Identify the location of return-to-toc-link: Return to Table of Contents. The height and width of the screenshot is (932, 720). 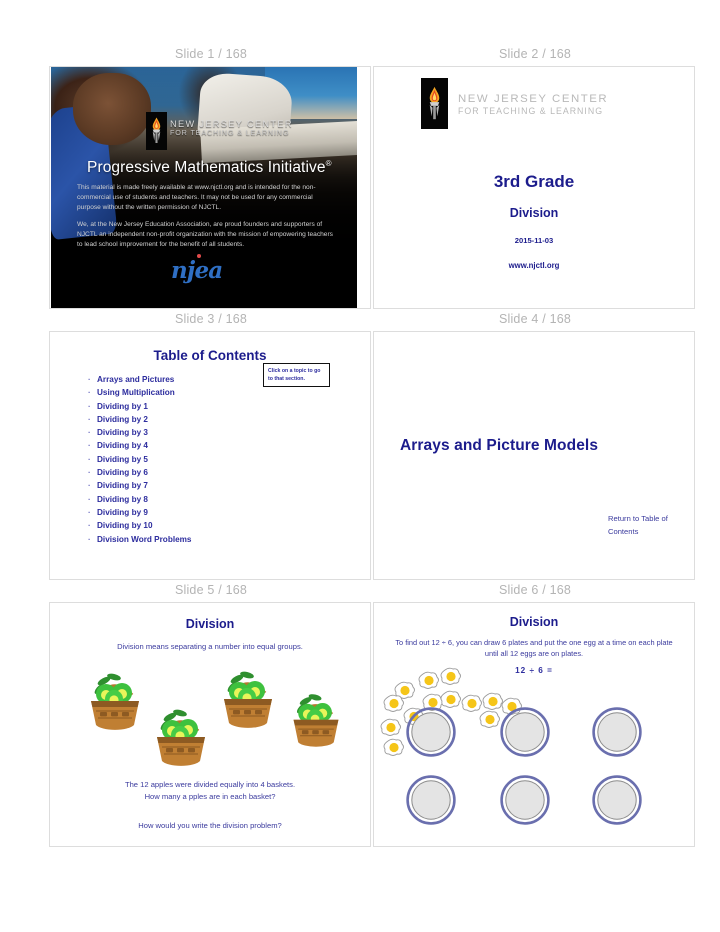
(651, 525).